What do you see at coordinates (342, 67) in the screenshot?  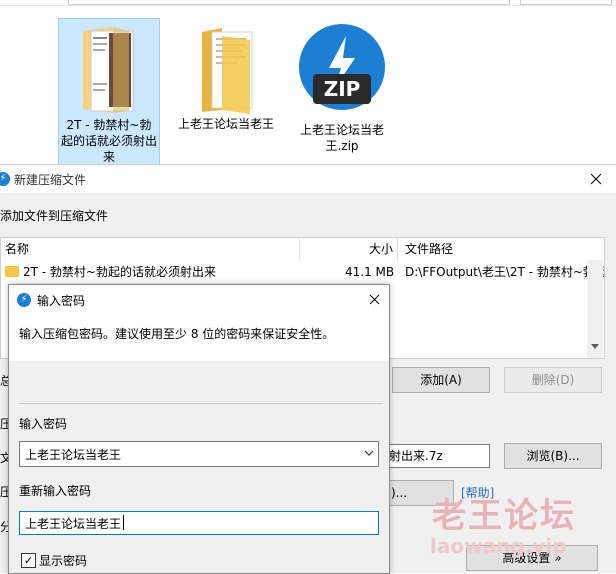 I see `zip-archive-icon: ZIP` at bounding box center [342, 67].